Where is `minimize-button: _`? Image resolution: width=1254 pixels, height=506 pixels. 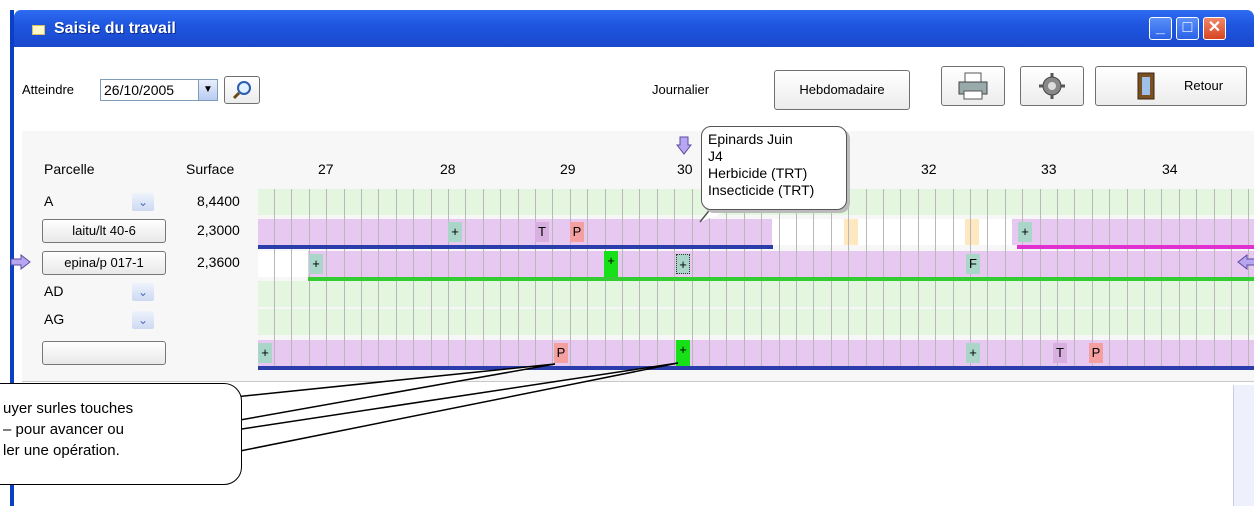
minimize-button: _ is located at coordinates (1160, 28).